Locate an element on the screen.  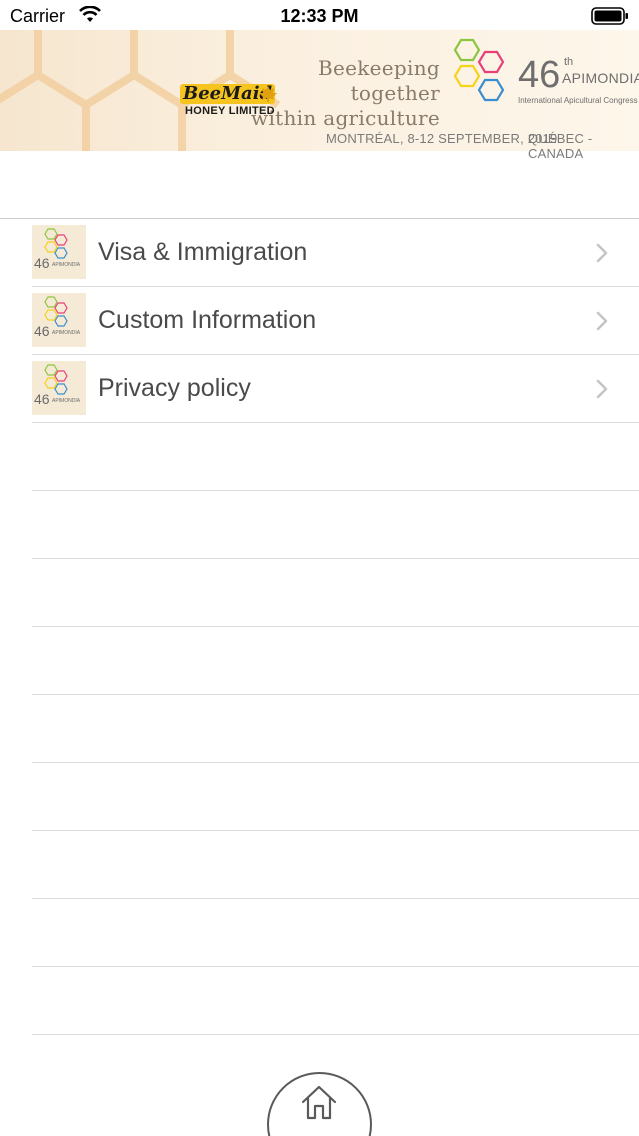
home-icon is located at coordinates (319, 1102).